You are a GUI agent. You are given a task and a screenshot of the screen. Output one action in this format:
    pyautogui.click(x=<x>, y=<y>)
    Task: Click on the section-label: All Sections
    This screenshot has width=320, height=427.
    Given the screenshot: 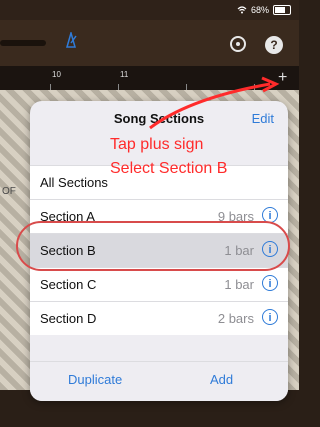 What is the action you would take?
    pyautogui.click(x=74, y=182)
    